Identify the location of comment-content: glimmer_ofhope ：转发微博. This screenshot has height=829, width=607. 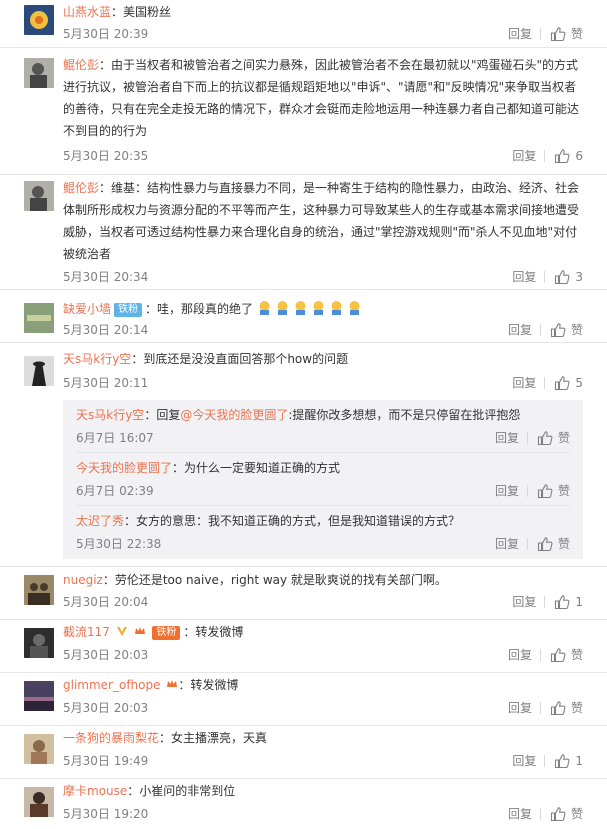
(324, 685).